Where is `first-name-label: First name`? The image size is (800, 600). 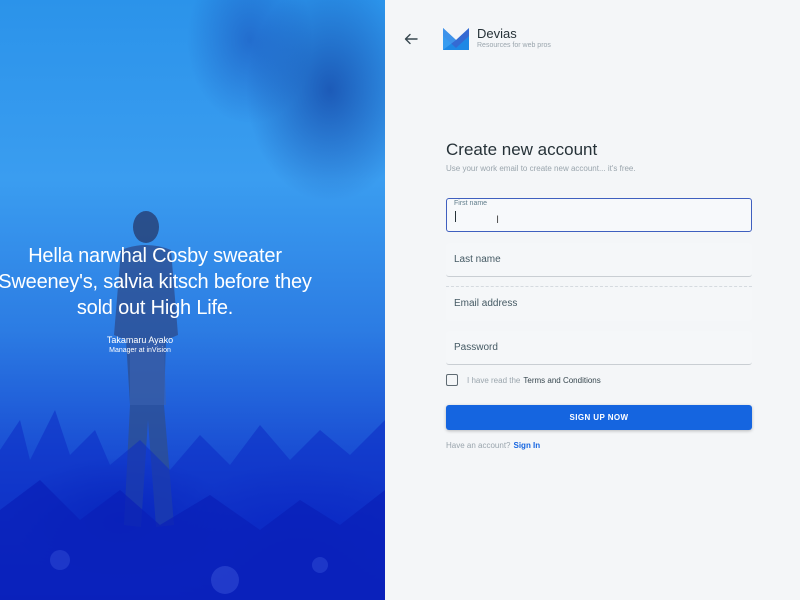 first-name-label: First name is located at coordinates (471, 203).